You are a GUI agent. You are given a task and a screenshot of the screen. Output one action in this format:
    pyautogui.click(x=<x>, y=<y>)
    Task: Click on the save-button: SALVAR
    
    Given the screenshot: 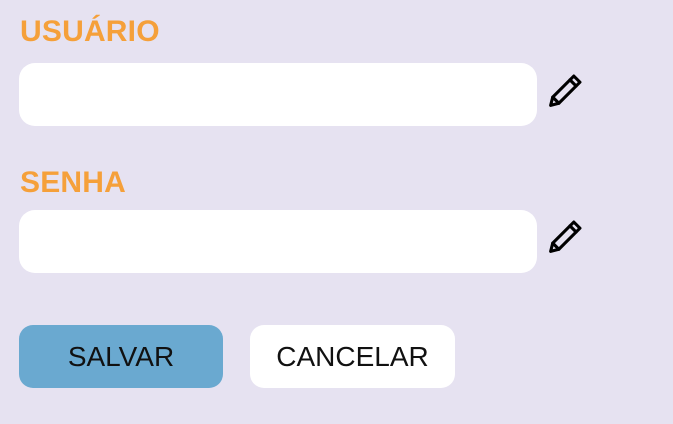 What is the action you would take?
    pyautogui.click(x=121, y=356)
    